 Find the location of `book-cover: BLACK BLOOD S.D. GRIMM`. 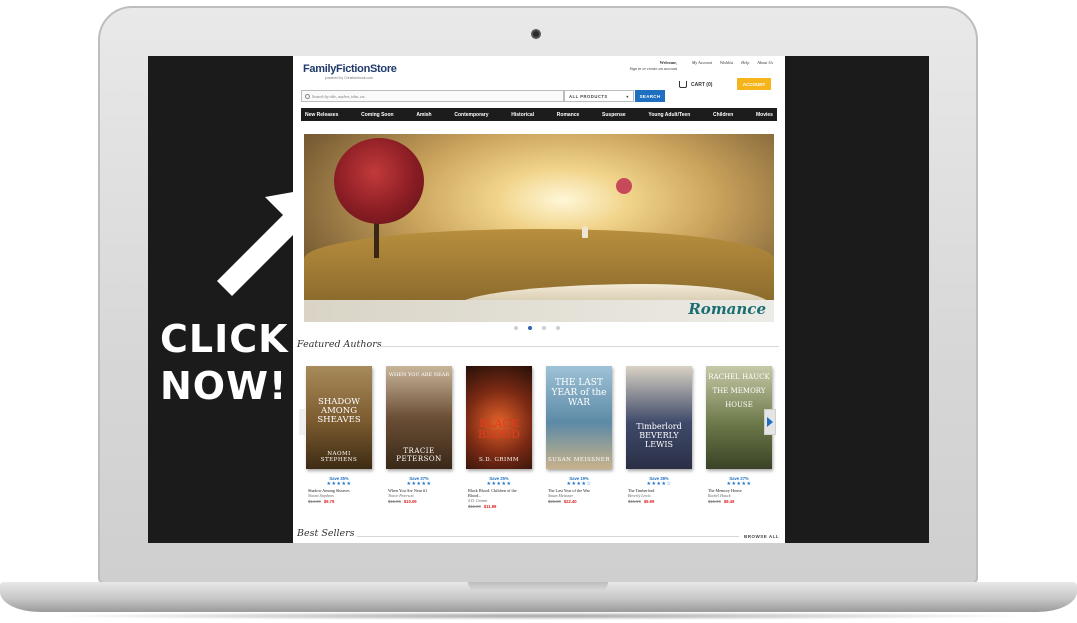

book-cover: BLACK BLOOD S.D. GRIMM is located at coordinates (499, 417).